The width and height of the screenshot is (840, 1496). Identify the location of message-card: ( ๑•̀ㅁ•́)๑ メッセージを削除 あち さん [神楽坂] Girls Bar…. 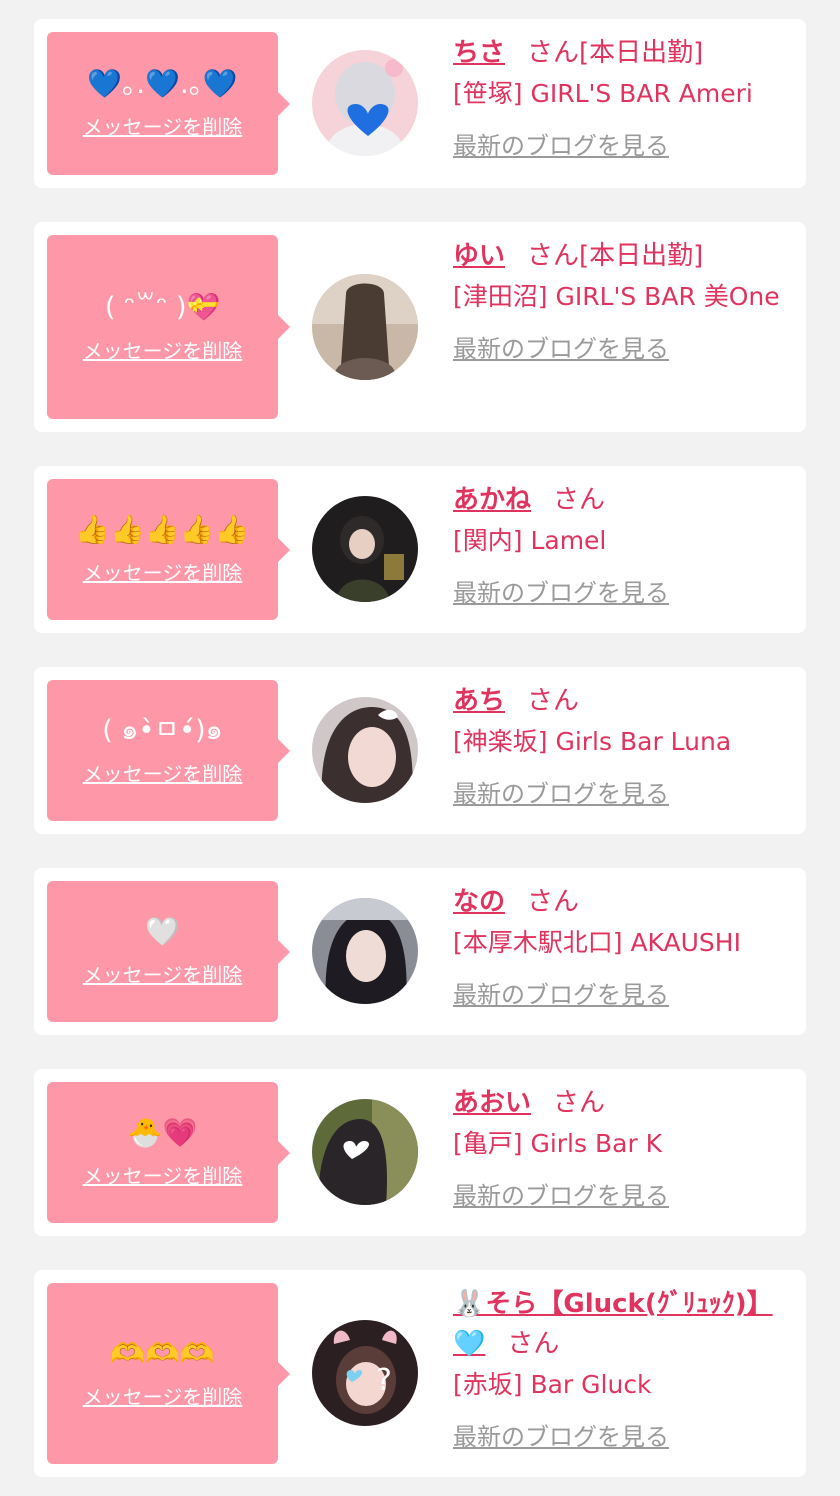
(420, 750).